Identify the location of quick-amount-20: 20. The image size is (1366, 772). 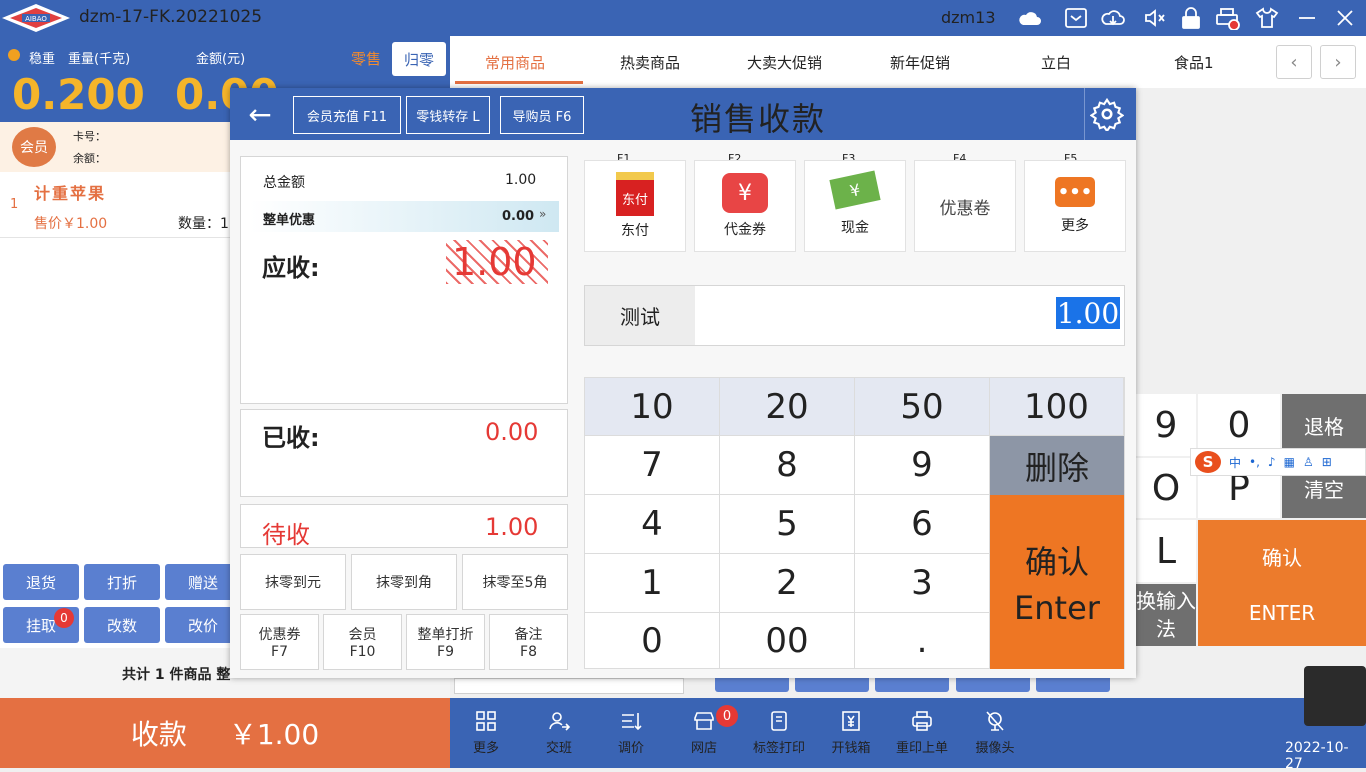
(787, 407).